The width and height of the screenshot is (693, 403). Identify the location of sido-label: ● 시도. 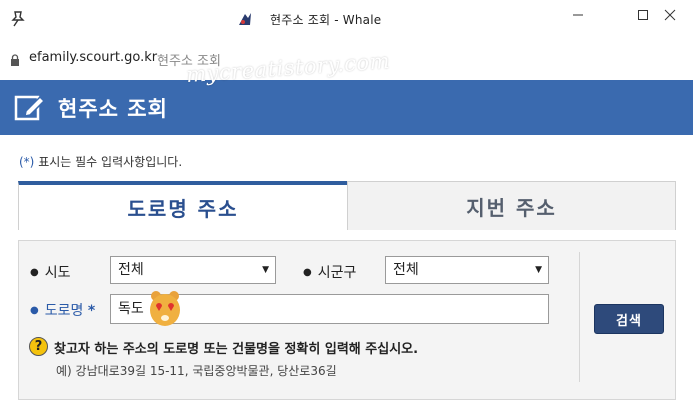
(50, 273).